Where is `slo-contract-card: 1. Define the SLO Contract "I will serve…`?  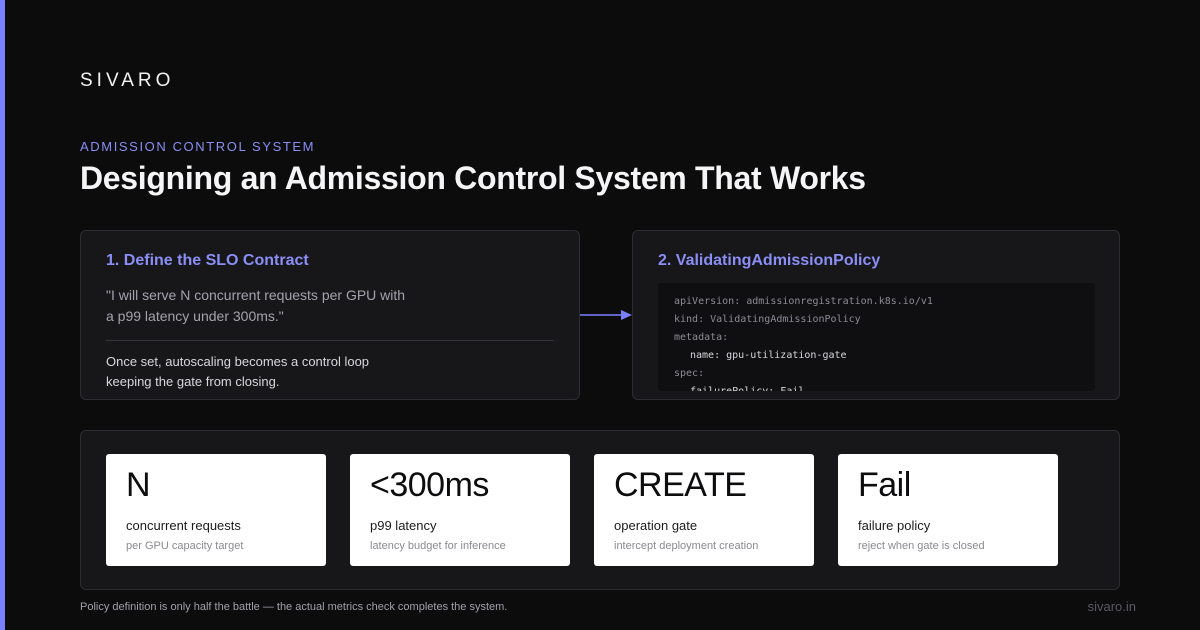
slo-contract-card: 1. Define the SLO Contract "I will serve… is located at coordinates (330, 315).